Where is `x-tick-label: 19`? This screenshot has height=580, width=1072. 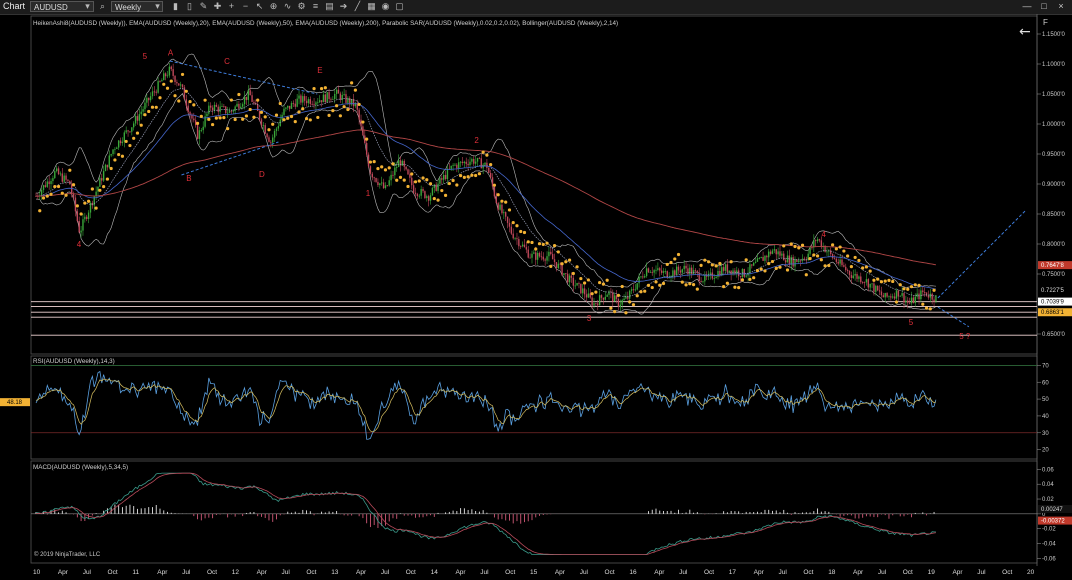
x-tick-label: 19 is located at coordinates (932, 572).